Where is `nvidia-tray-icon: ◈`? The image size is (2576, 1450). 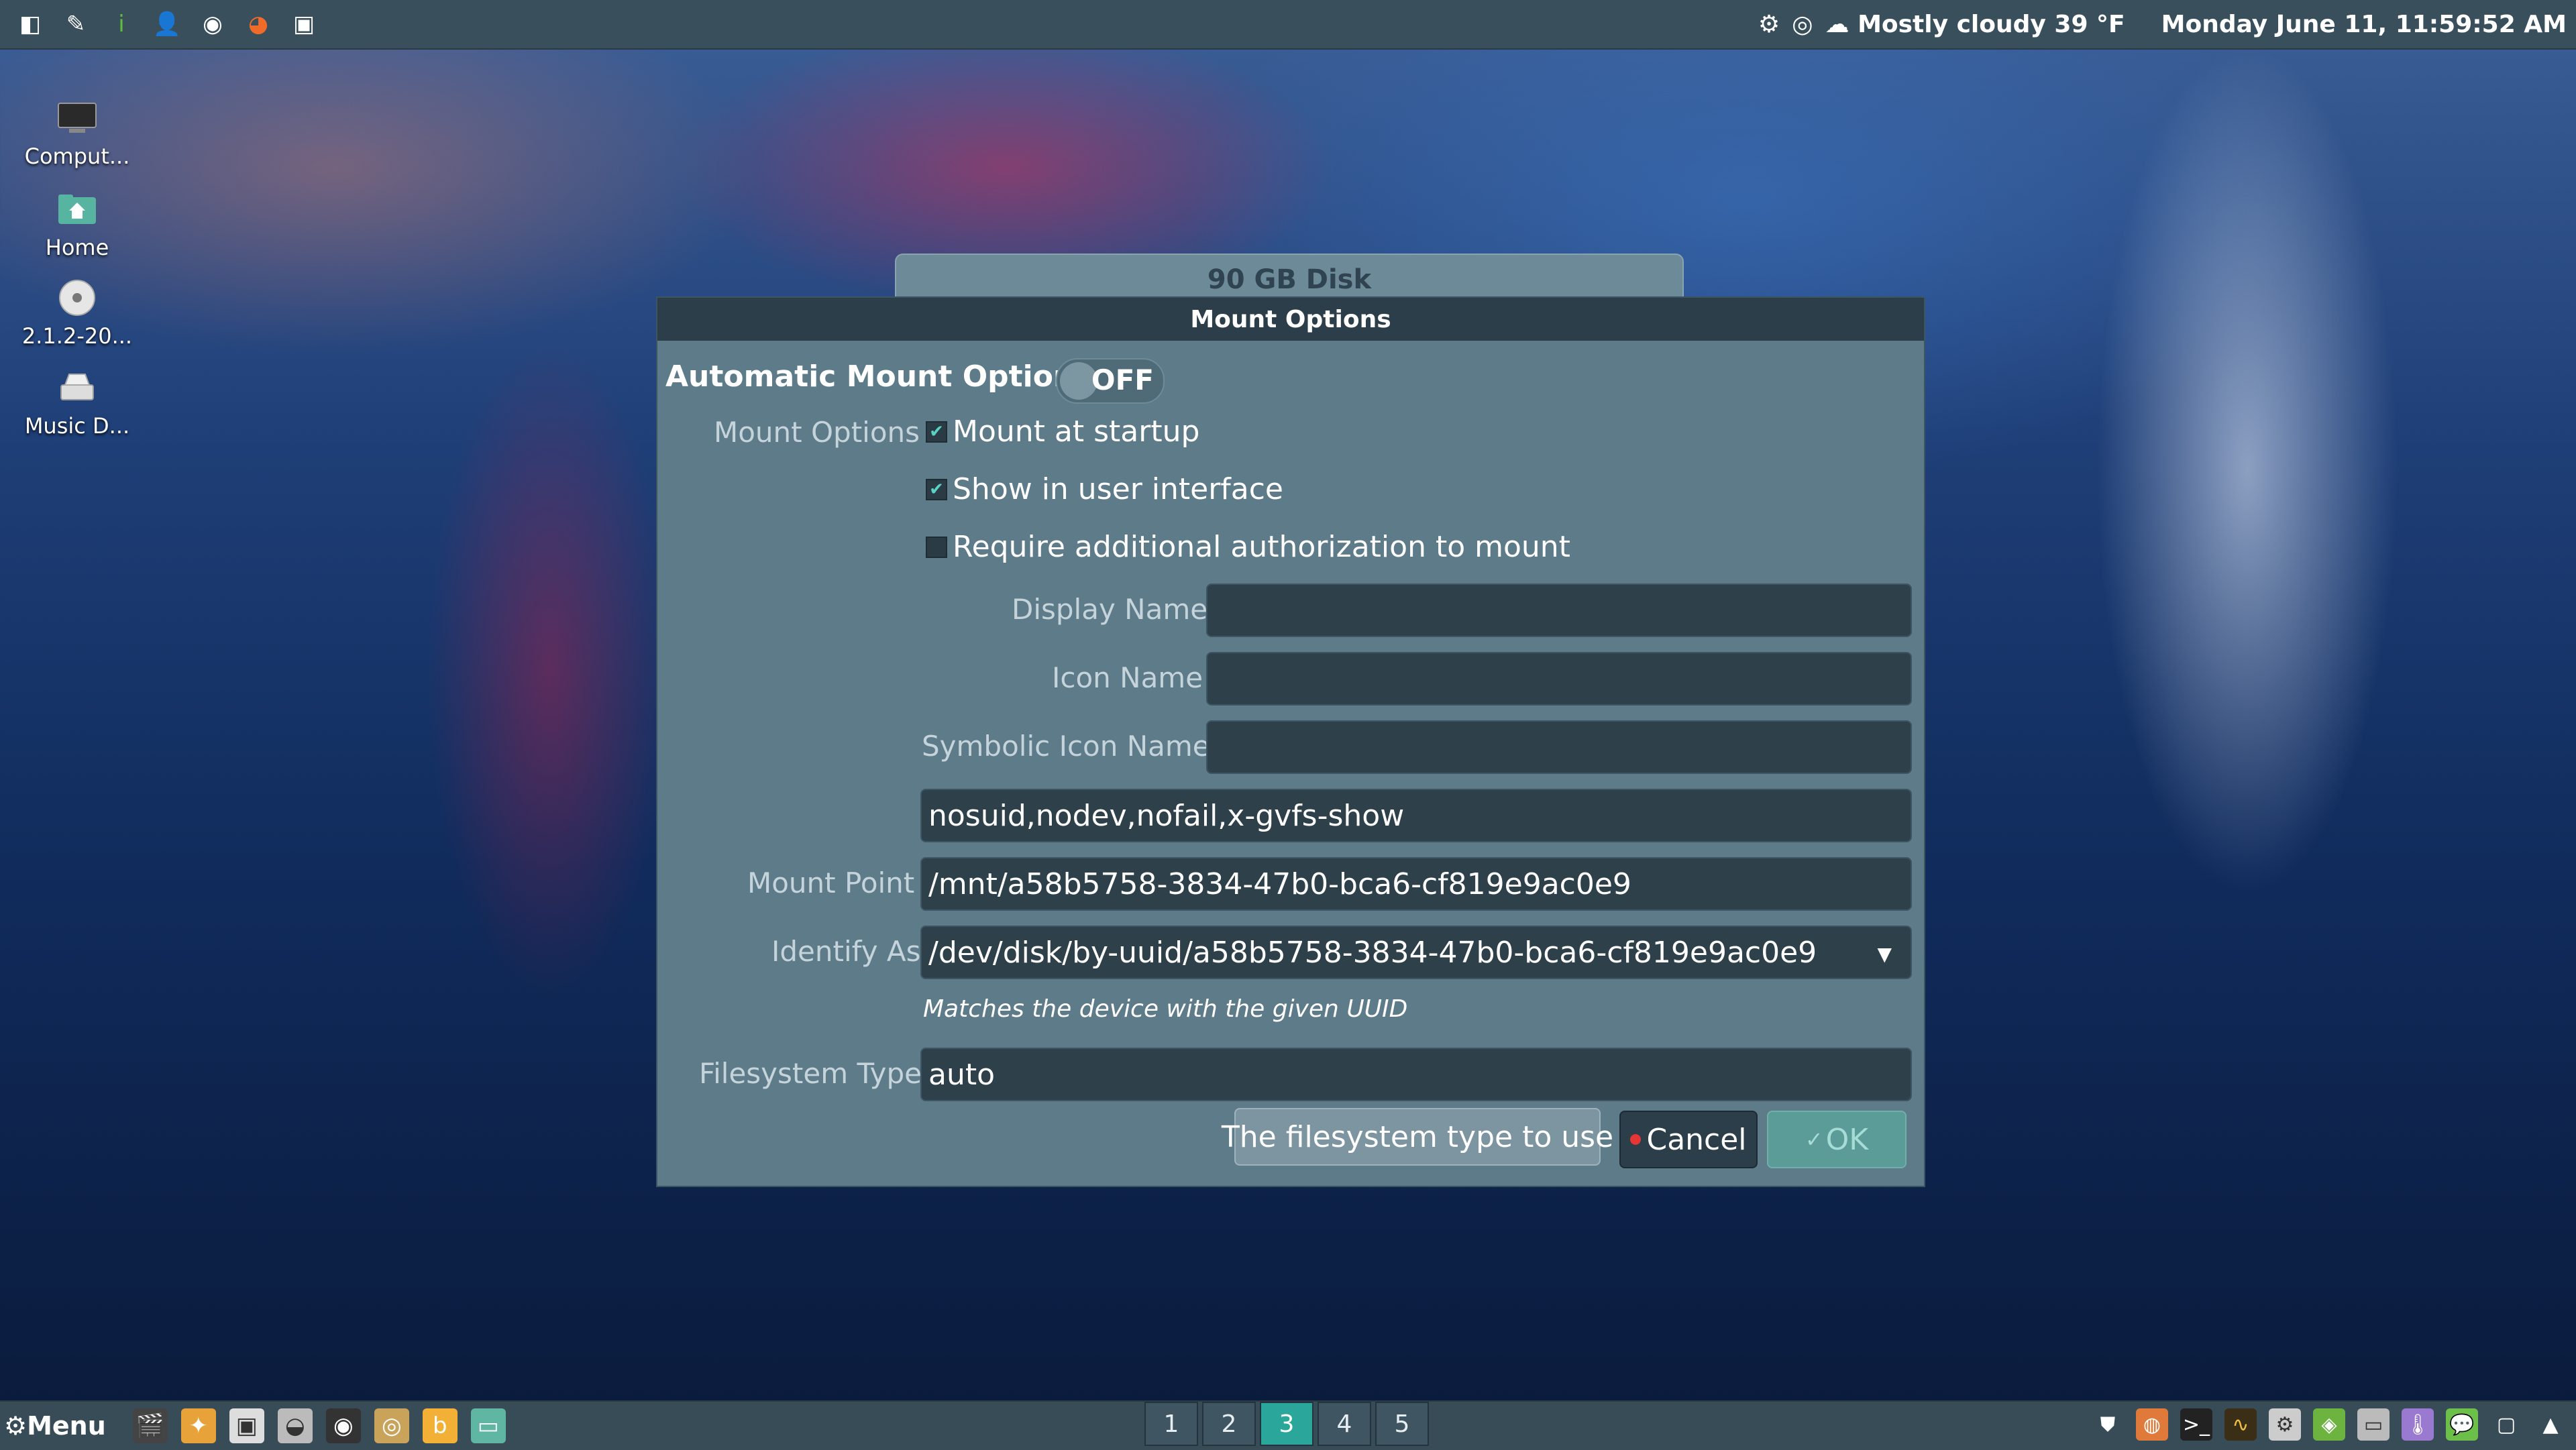
nvidia-tray-icon: ◈ is located at coordinates (2329, 1424).